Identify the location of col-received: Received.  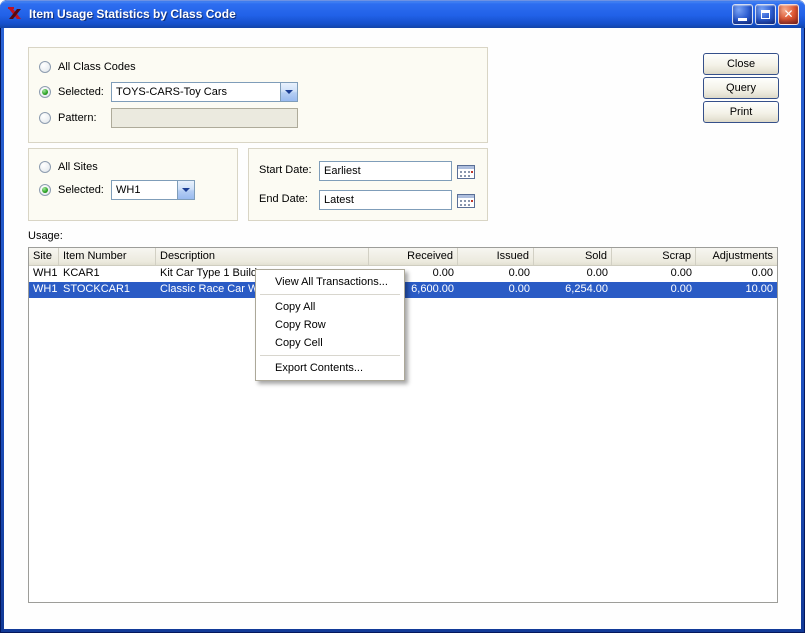
(413, 256).